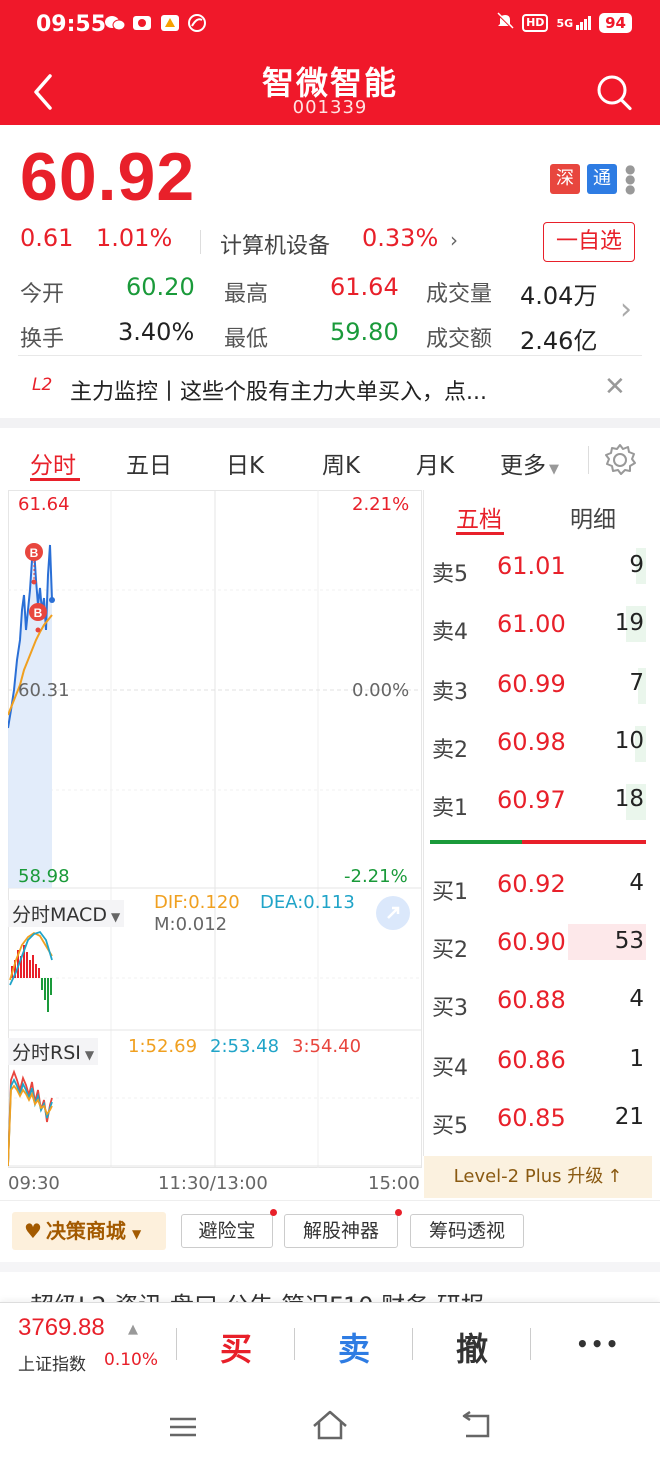  Describe the element at coordinates (42, 294) in the screenshot. I see `open-label: 今开` at that location.